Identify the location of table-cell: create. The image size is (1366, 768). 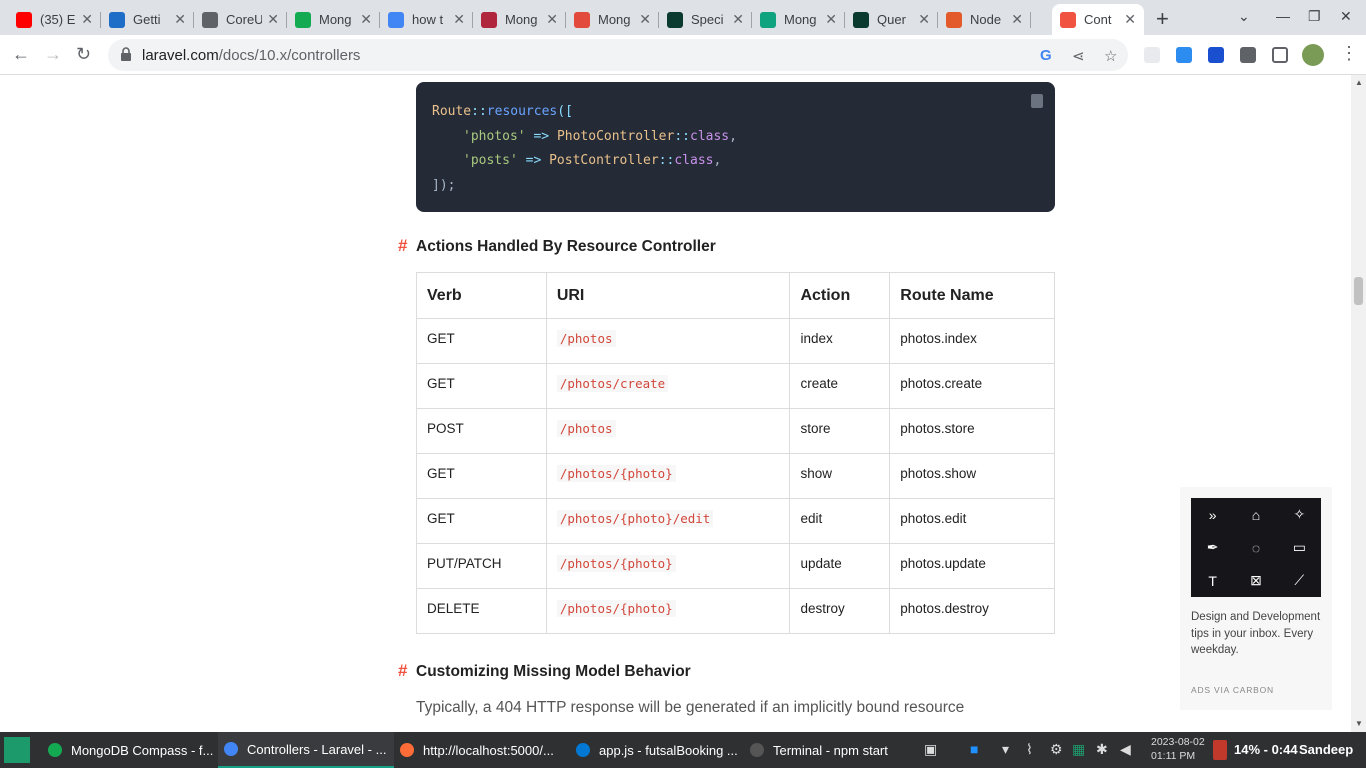
(840, 386).